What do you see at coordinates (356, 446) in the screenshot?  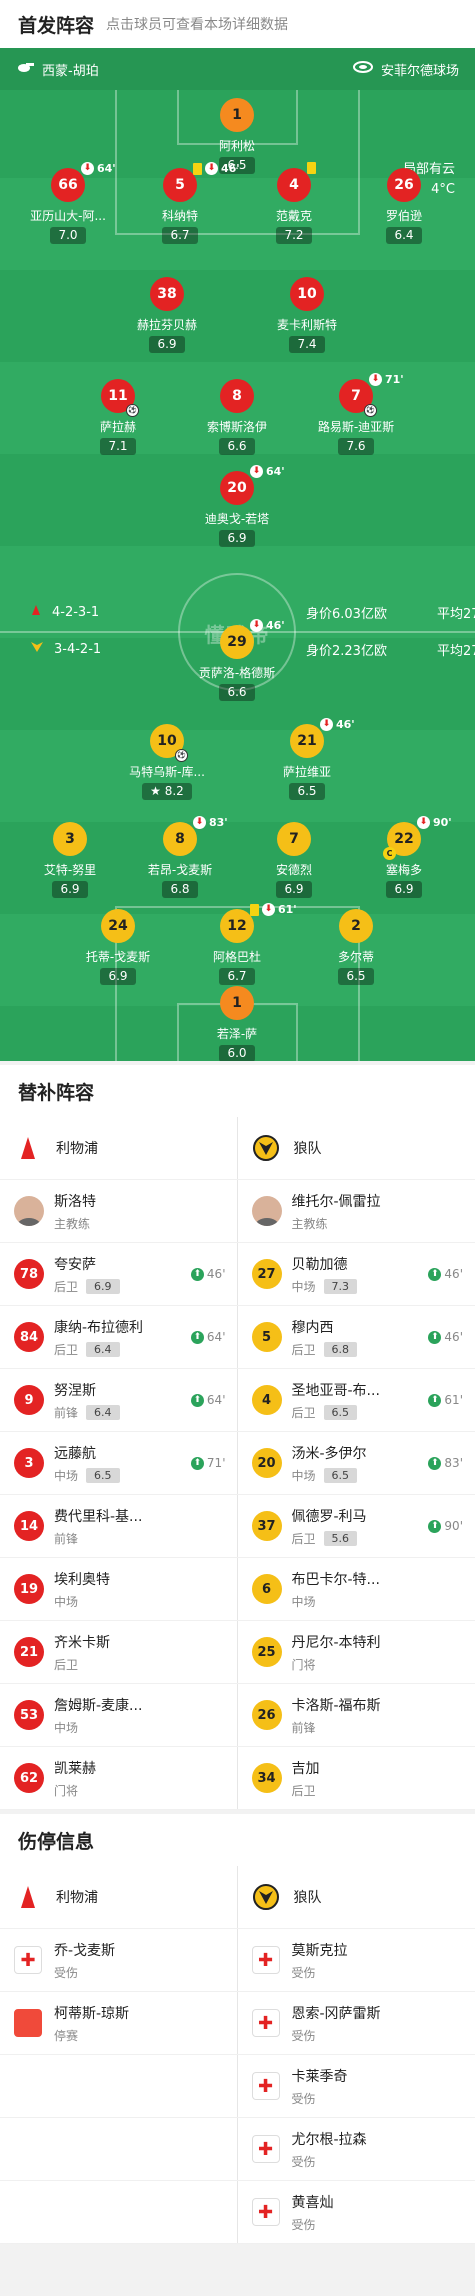 I see `player-rating: 7.6` at bounding box center [356, 446].